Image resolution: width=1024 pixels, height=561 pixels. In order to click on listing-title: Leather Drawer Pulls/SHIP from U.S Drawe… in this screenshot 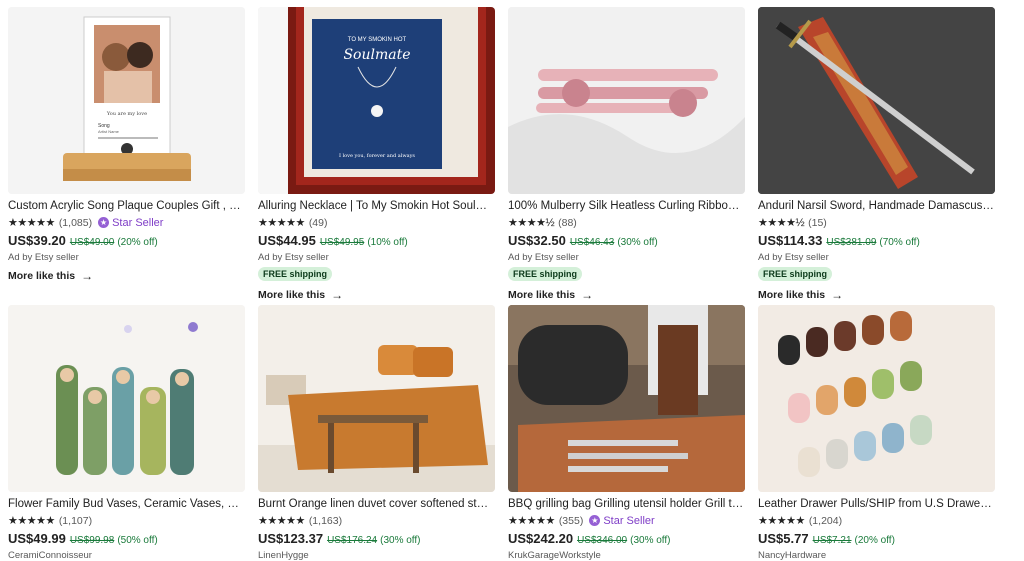, I will do `click(876, 504)`.